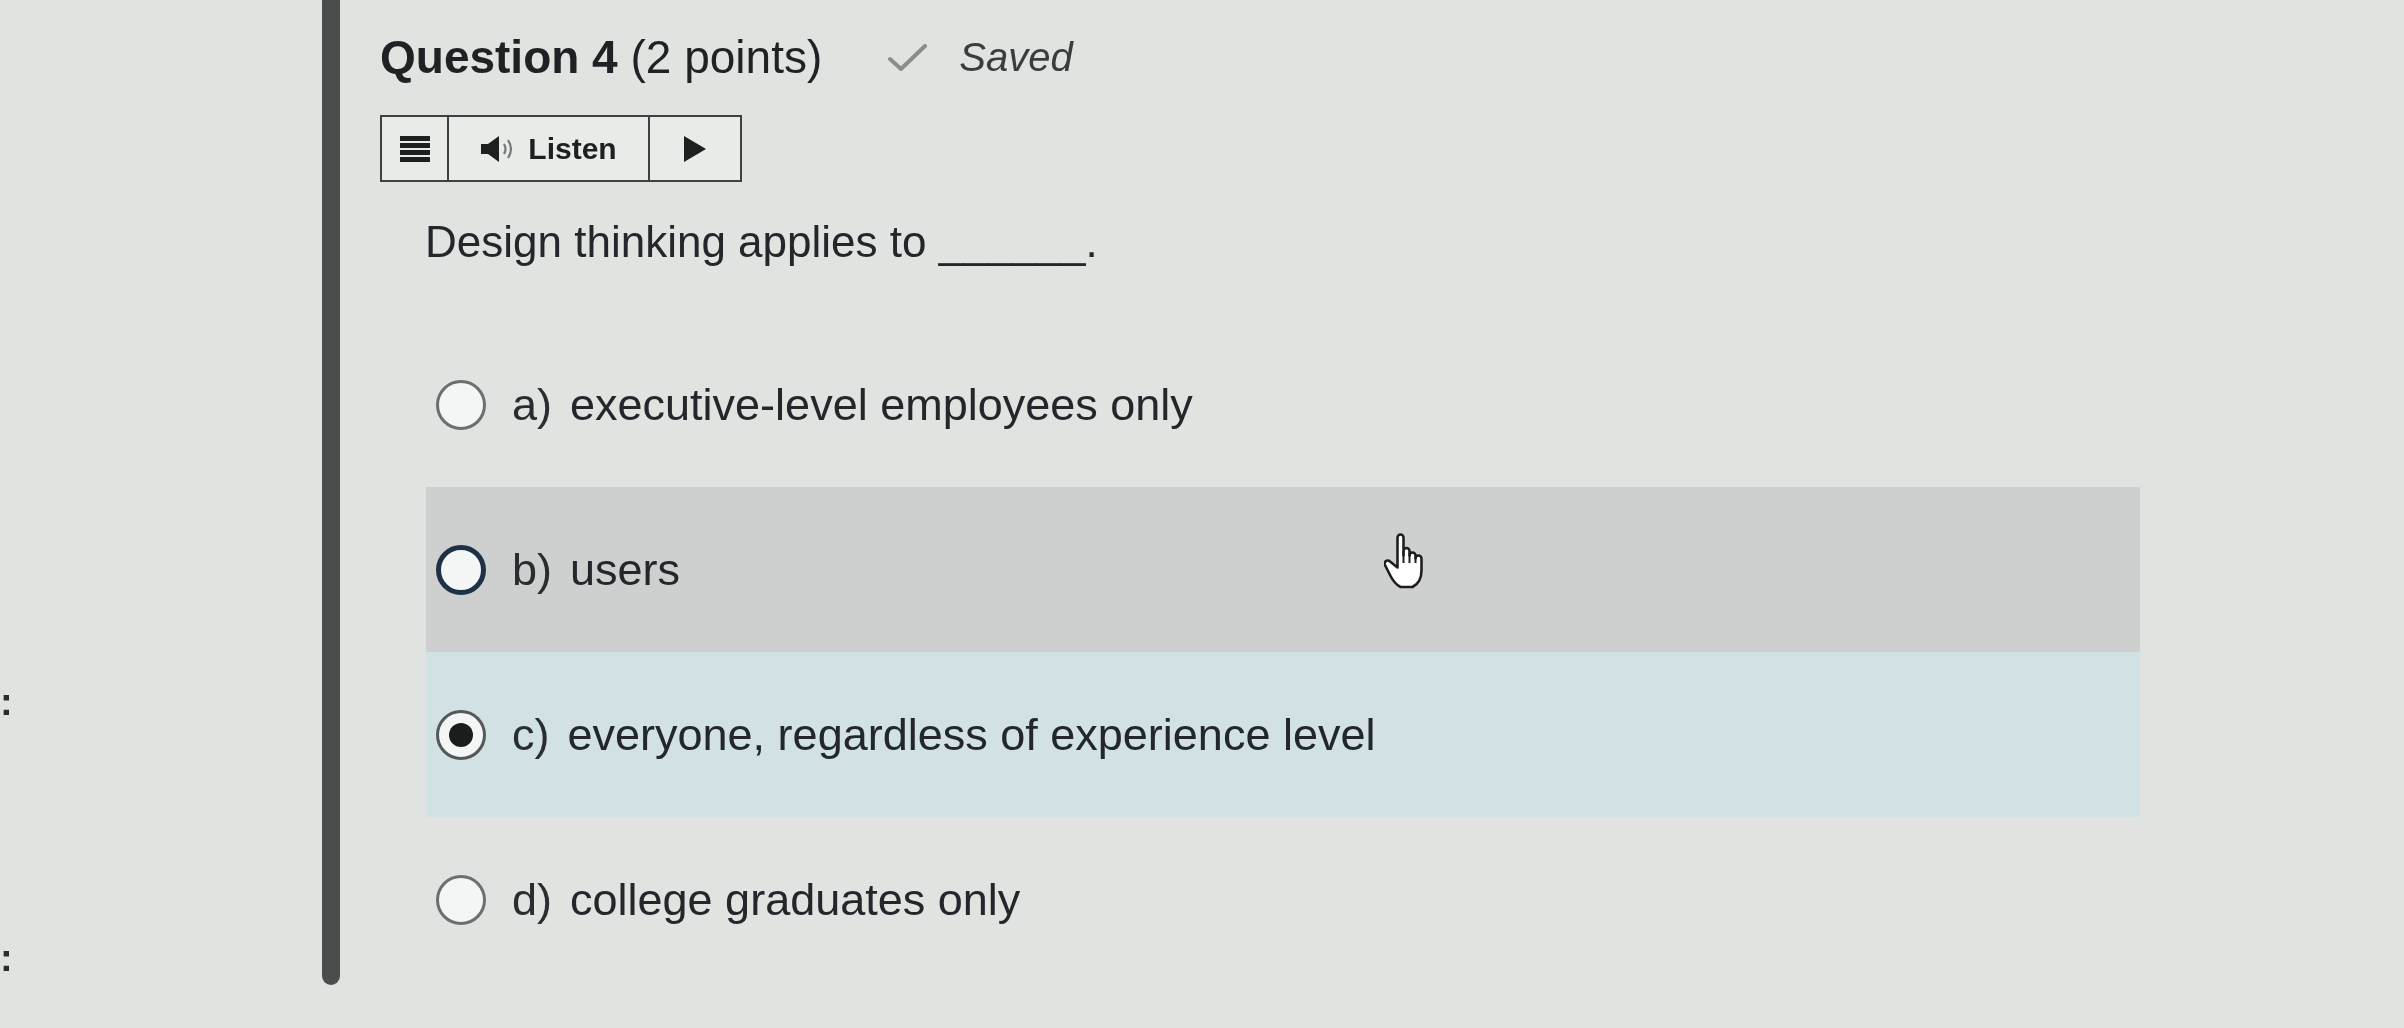  Describe the element at coordinates (695, 148) in the screenshot. I see `play-icon` at that location.